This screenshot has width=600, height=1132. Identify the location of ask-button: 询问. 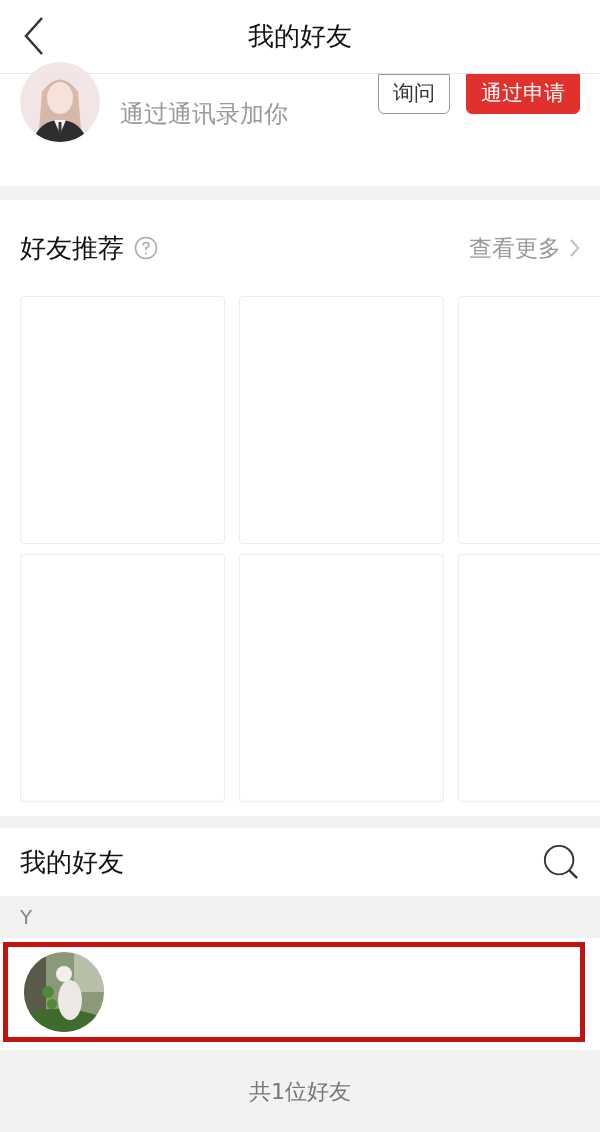
(414, 94).